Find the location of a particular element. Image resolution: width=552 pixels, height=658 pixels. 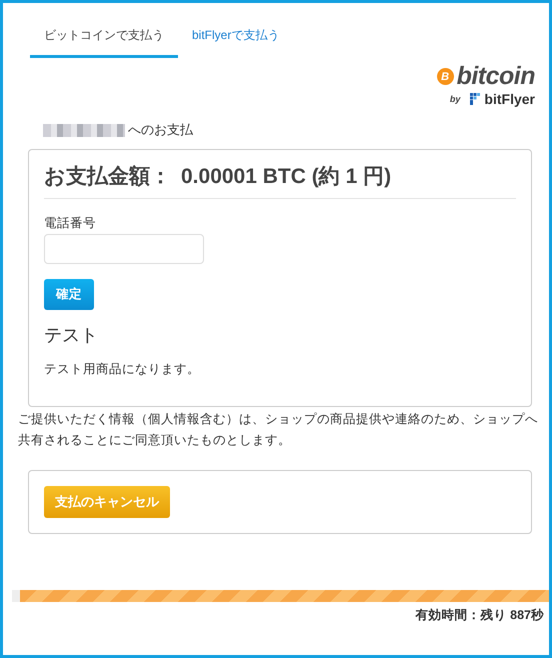

tab: bitFlyerで支払う is located at coordinates (236, 39).